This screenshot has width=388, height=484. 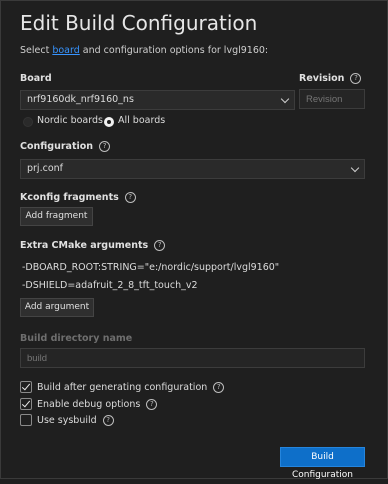 I want to click on configuration-select: prj.conf, so click(x=192, y=169).